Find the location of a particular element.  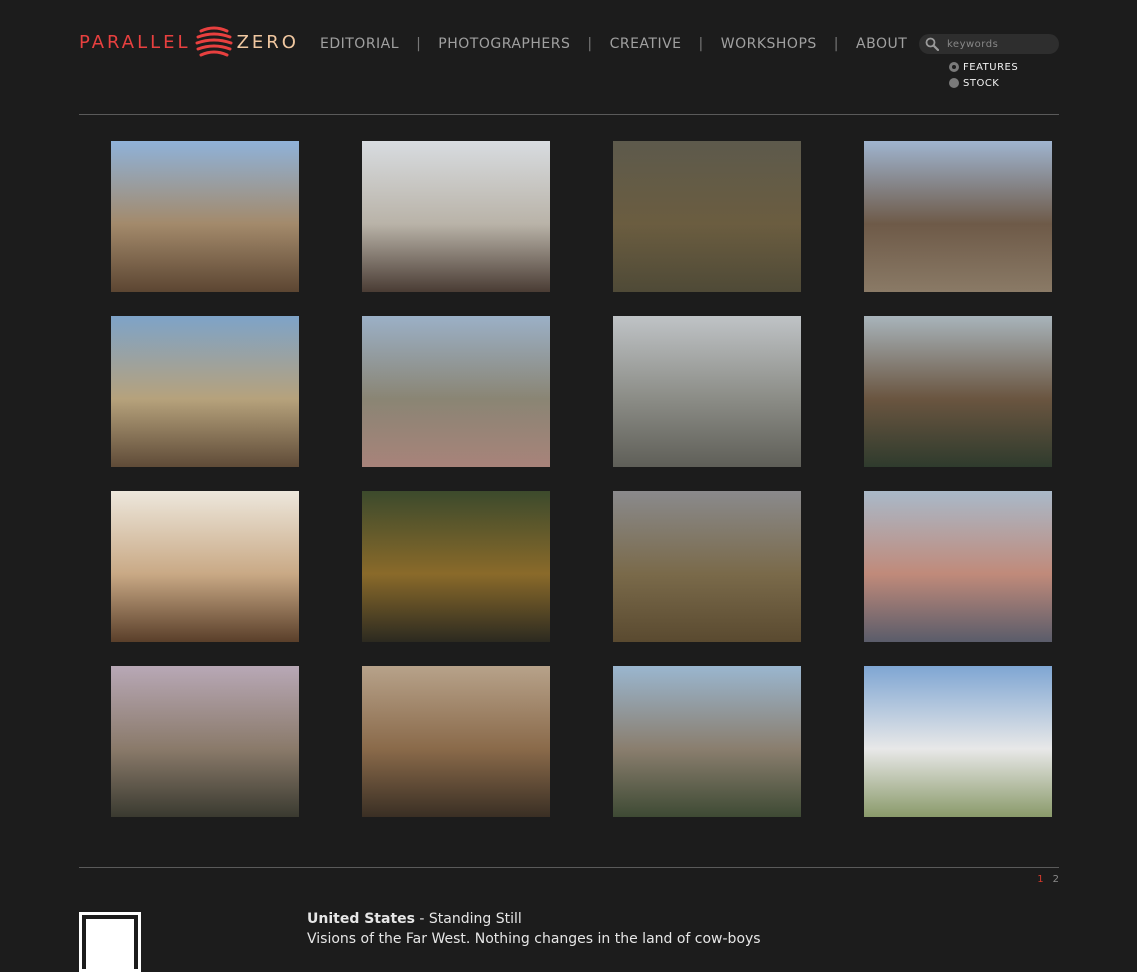

feature-thumbnail is located at coordinates (110, 942).